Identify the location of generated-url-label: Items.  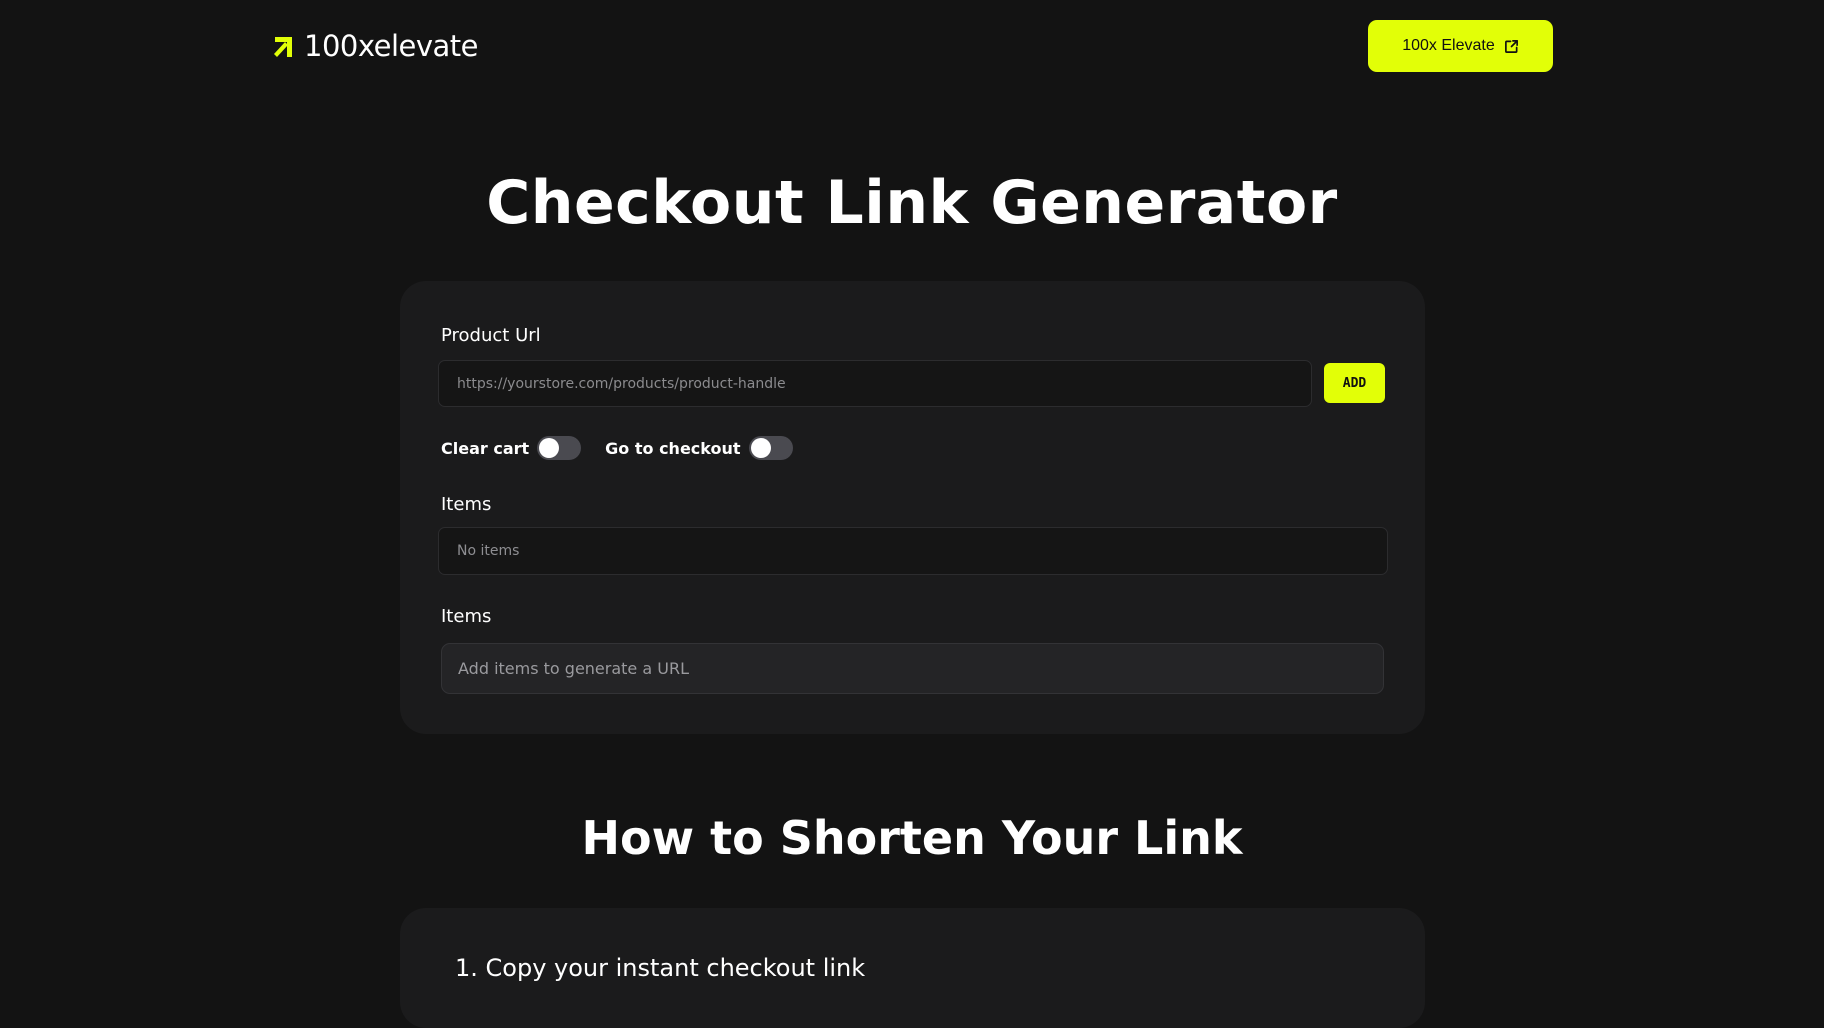
(466, 616).